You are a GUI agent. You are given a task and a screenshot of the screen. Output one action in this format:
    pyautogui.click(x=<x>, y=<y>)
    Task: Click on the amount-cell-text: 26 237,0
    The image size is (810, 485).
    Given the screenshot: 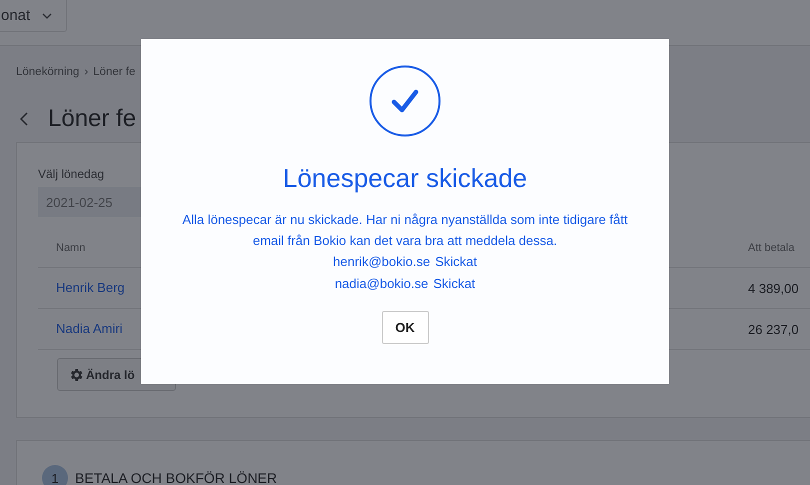 What is the action you would take?
    pyautogui.click(x=774, y=329)
    